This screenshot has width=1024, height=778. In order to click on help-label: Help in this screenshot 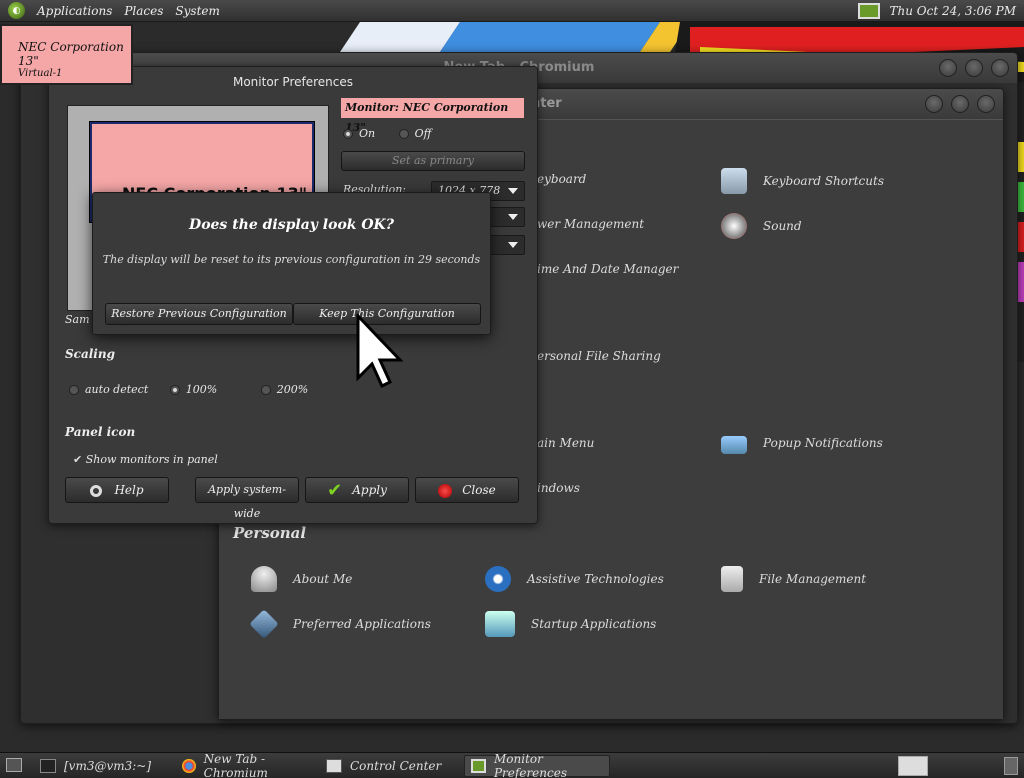, I will do `click(129, 490)`.